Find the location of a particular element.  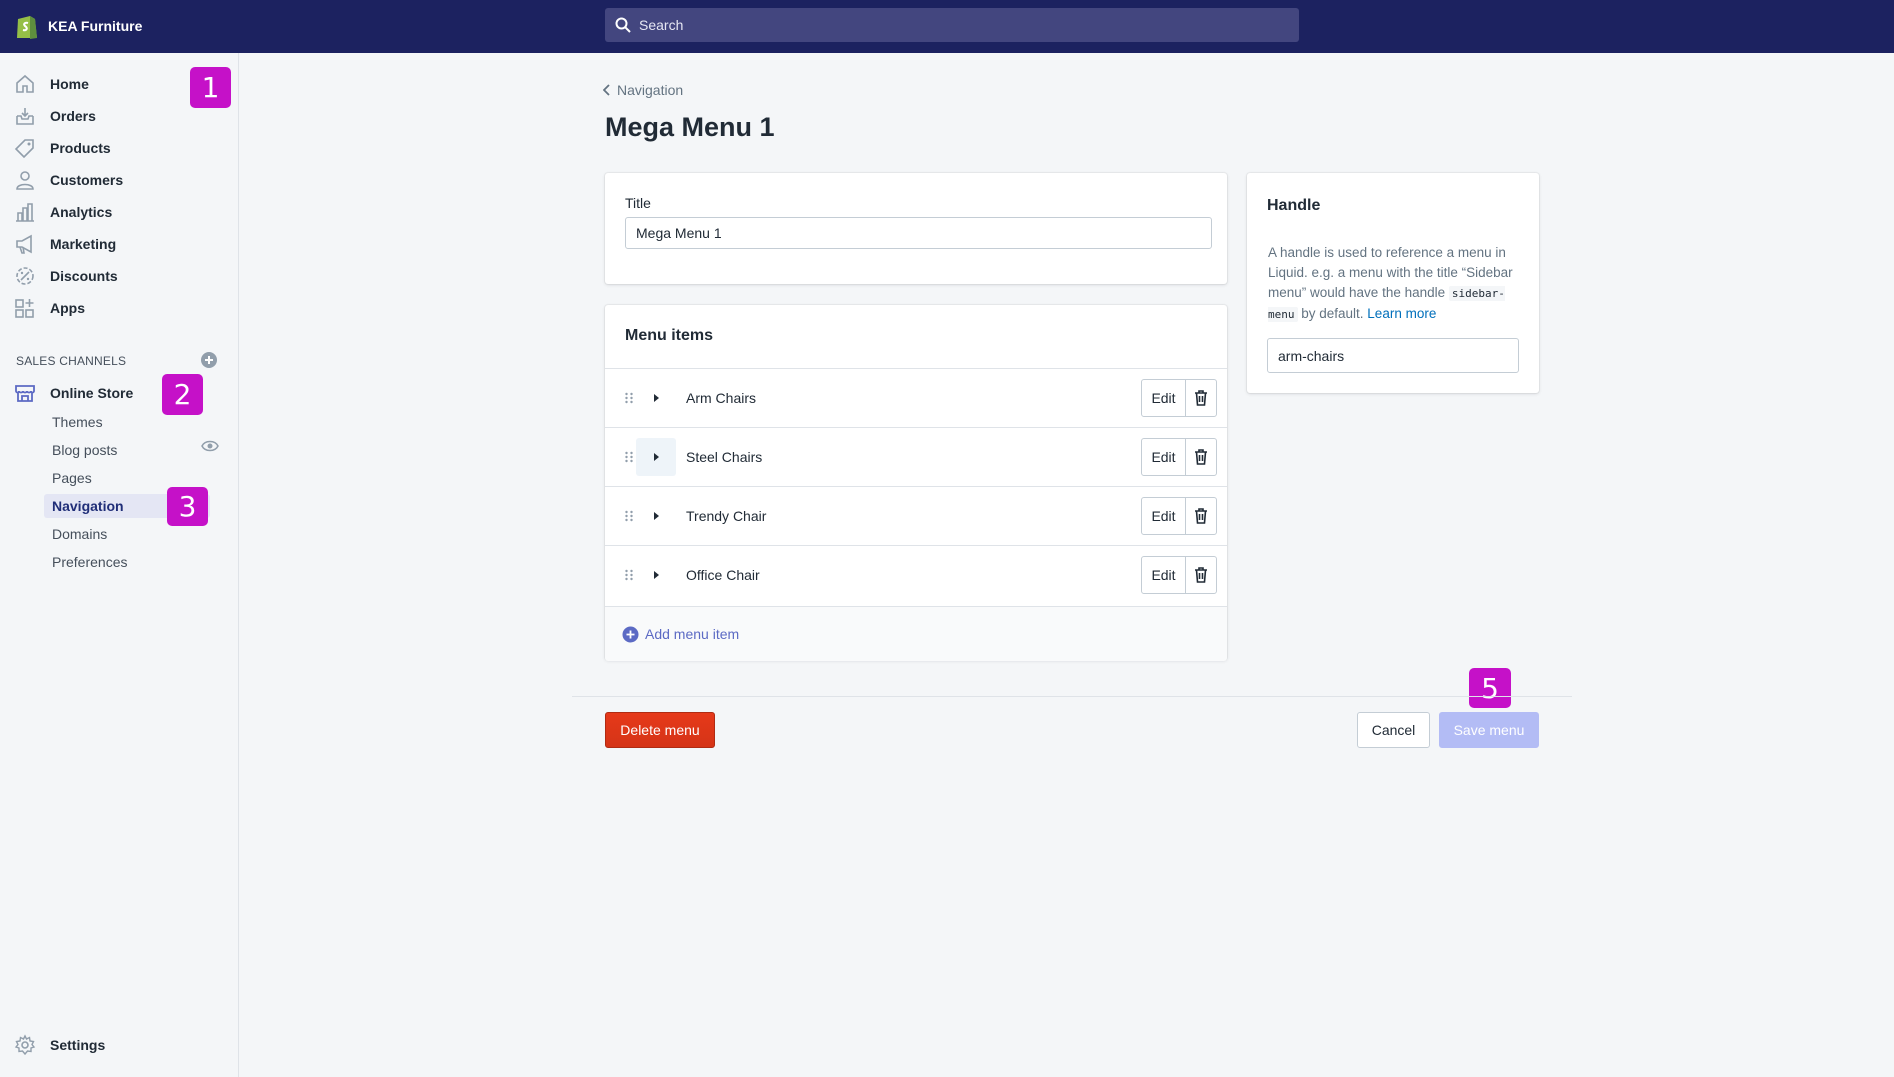

sidebar-item-online-store: Online Store is located at coordinates (73, 393).